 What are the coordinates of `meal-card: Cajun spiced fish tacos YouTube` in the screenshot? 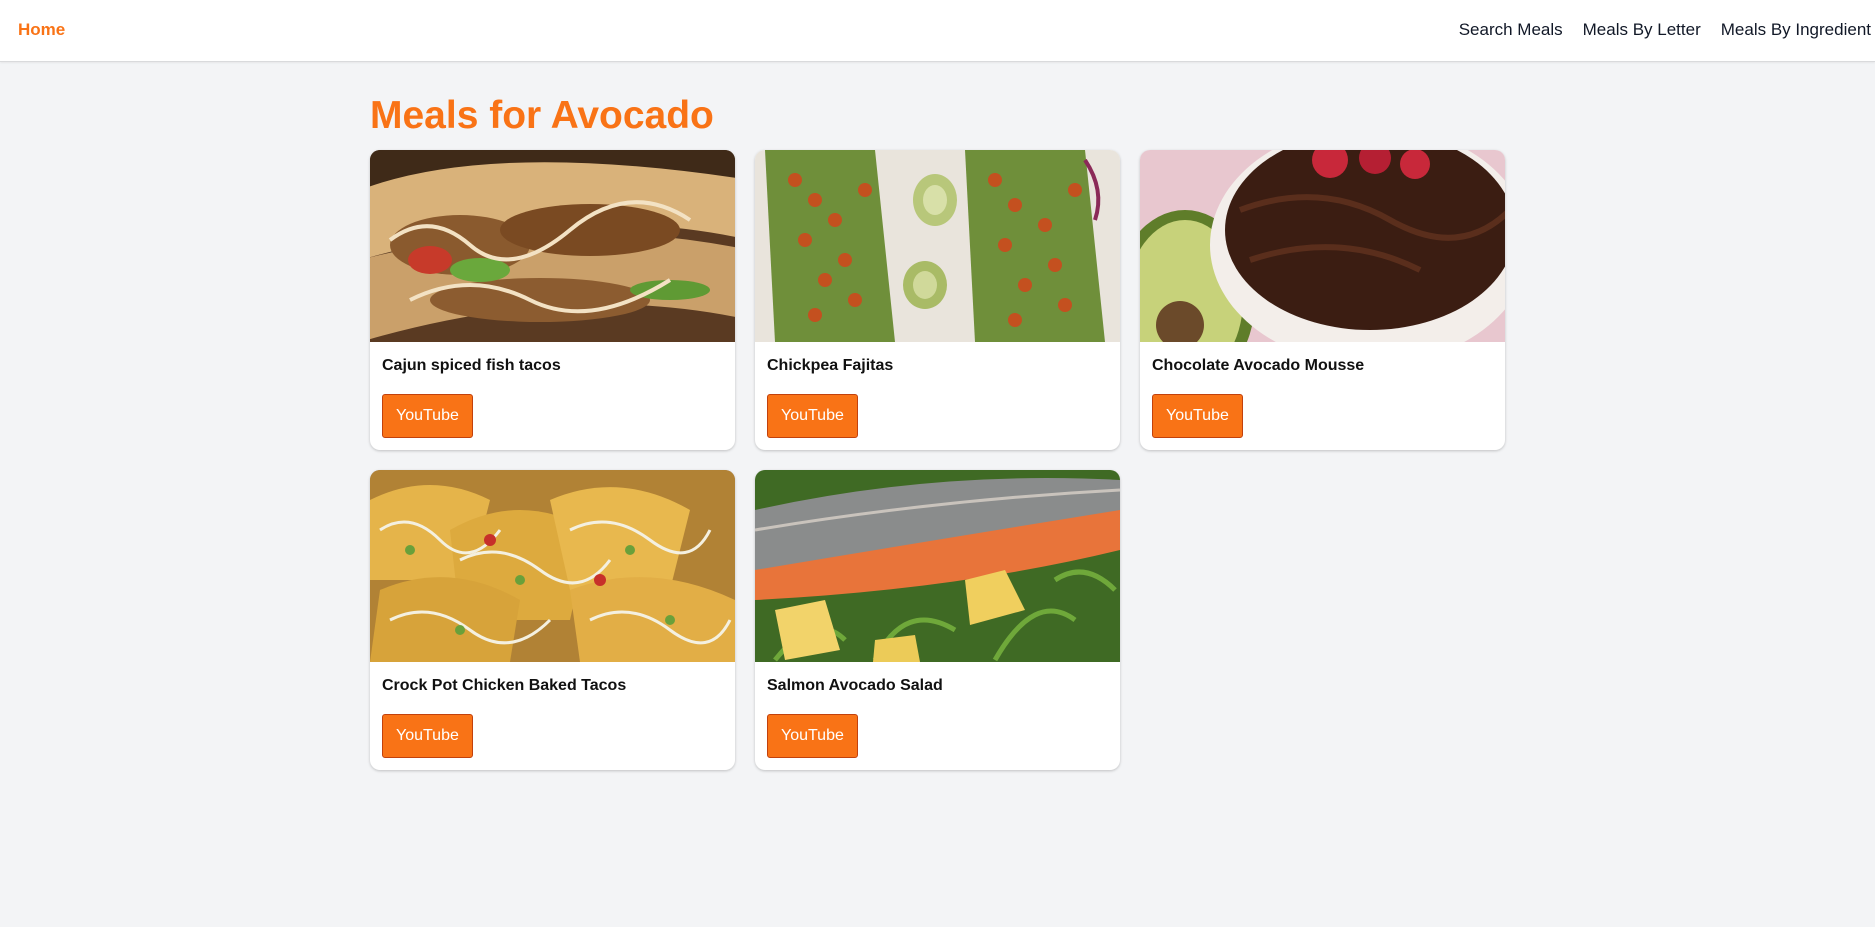 It's located at (552, 300).